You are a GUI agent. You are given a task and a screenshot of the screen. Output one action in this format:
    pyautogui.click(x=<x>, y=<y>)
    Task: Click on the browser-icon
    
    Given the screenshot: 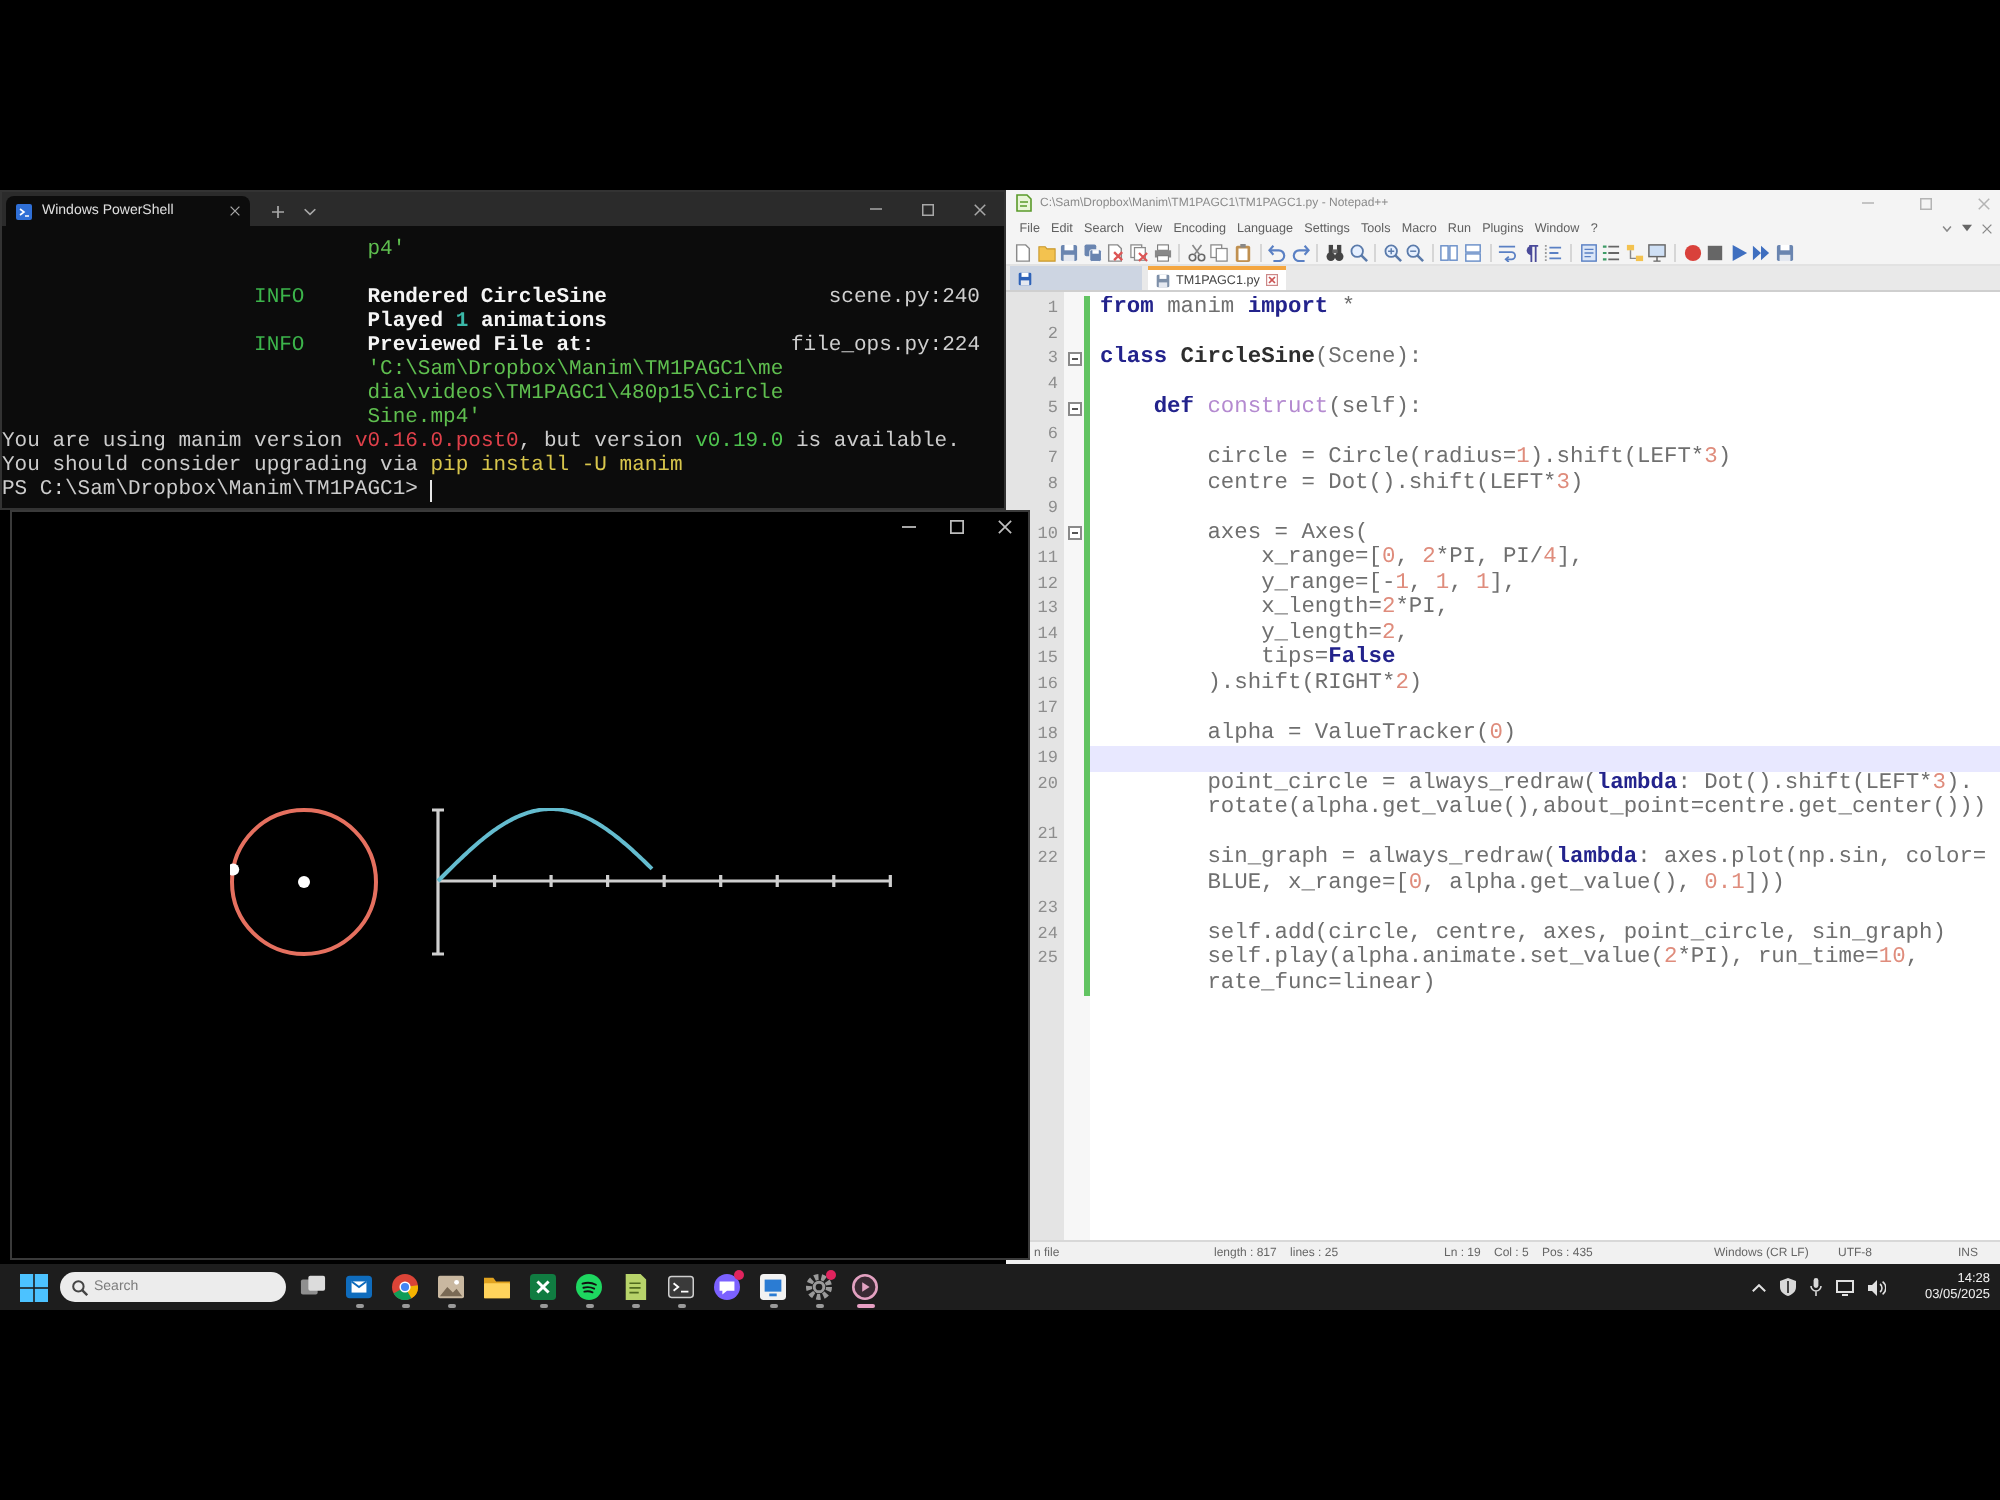 What is the action you would take?
    pyautogui.click(x=405, y=1287)
    